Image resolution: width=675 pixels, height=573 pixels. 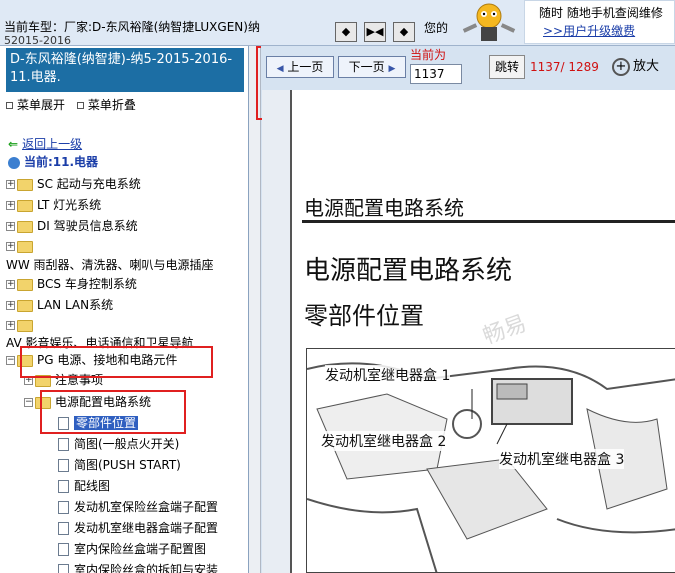 I want to click on nav-first-button: ◆, so click(x=346, y=32).